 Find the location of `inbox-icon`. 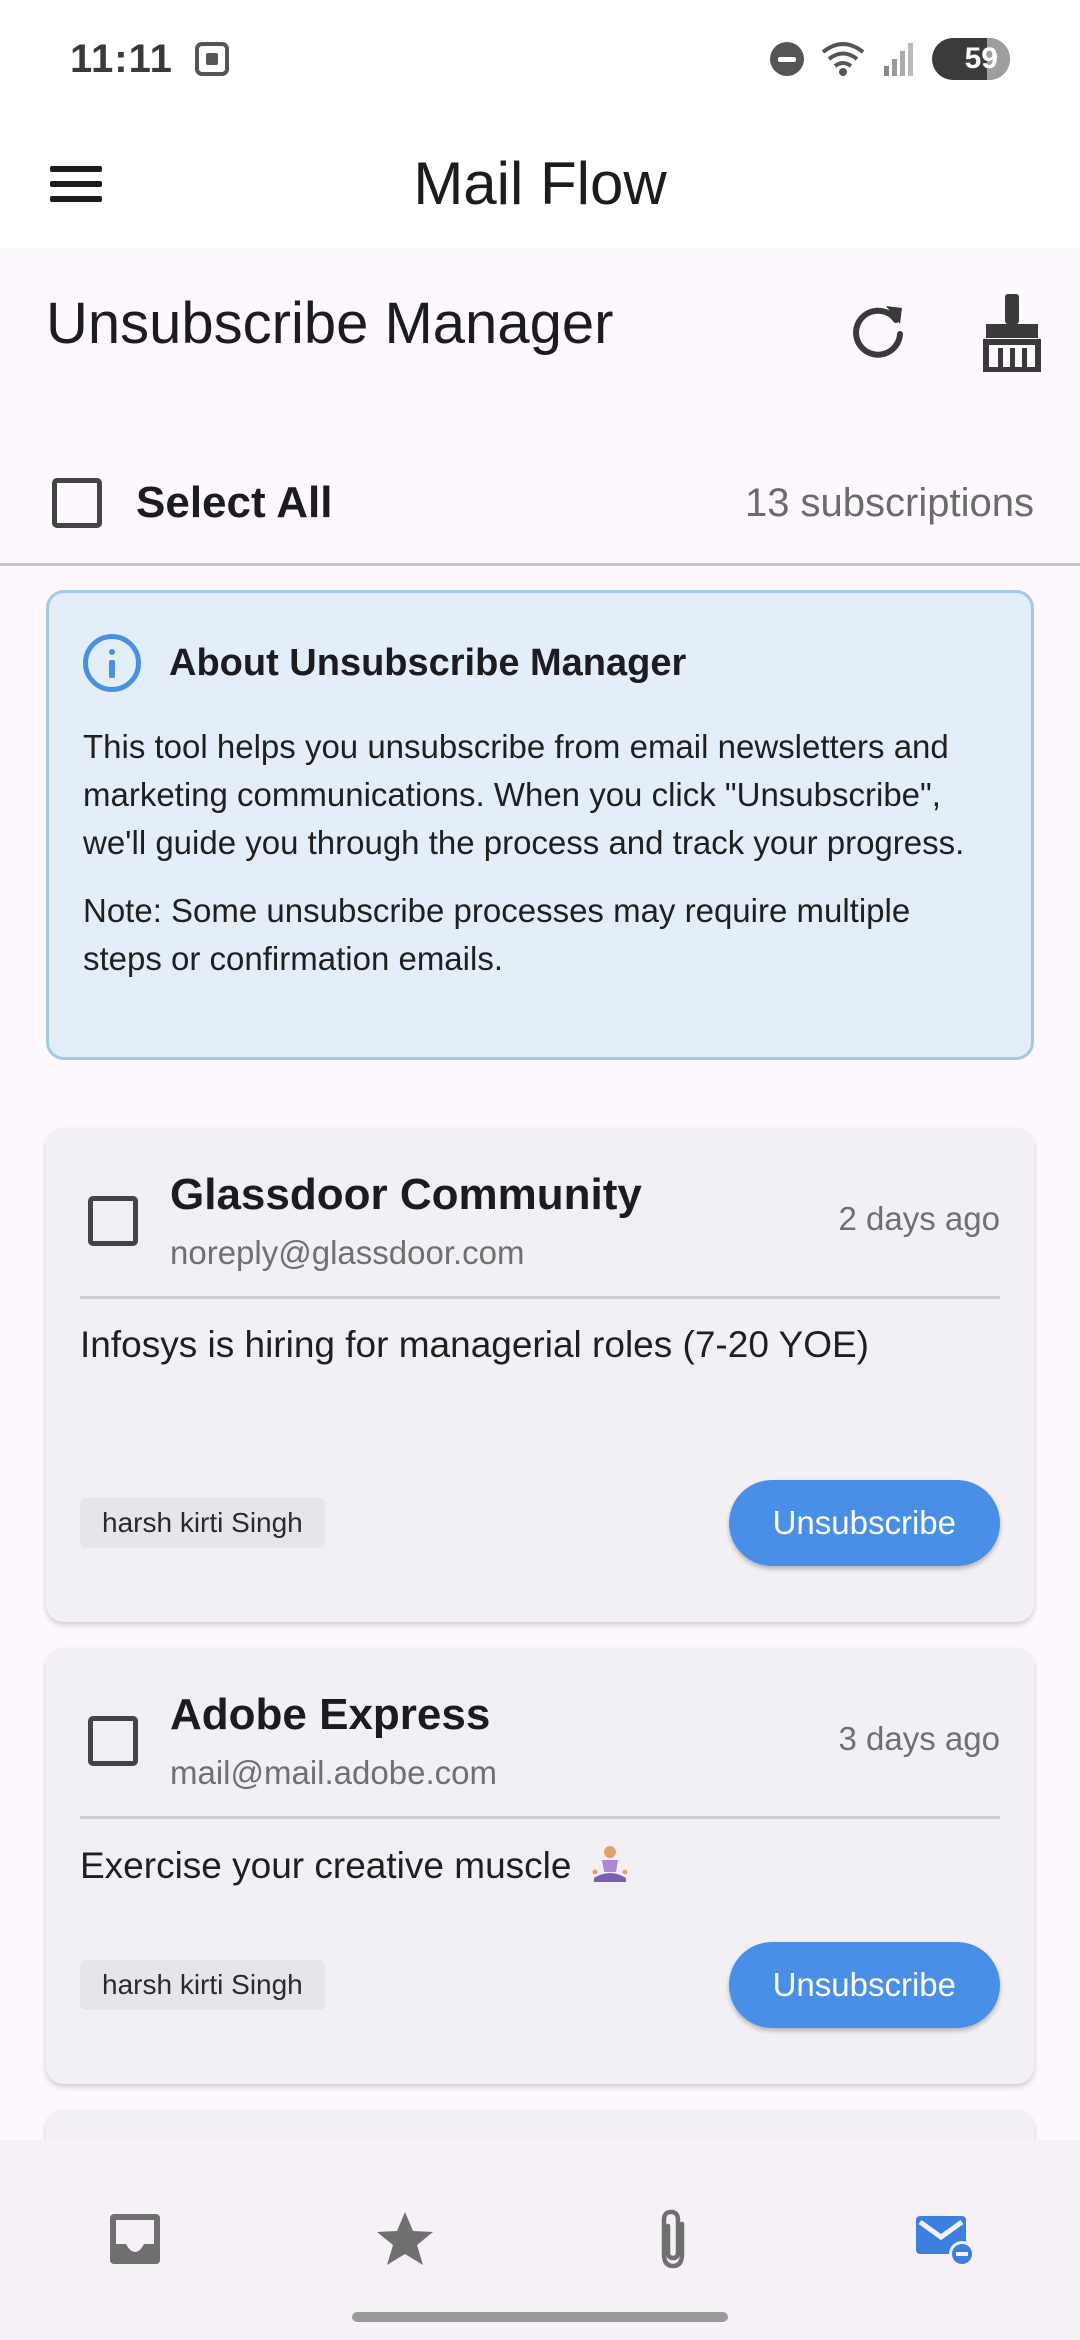

inbox-icon is located at coordinates (135, 2239).